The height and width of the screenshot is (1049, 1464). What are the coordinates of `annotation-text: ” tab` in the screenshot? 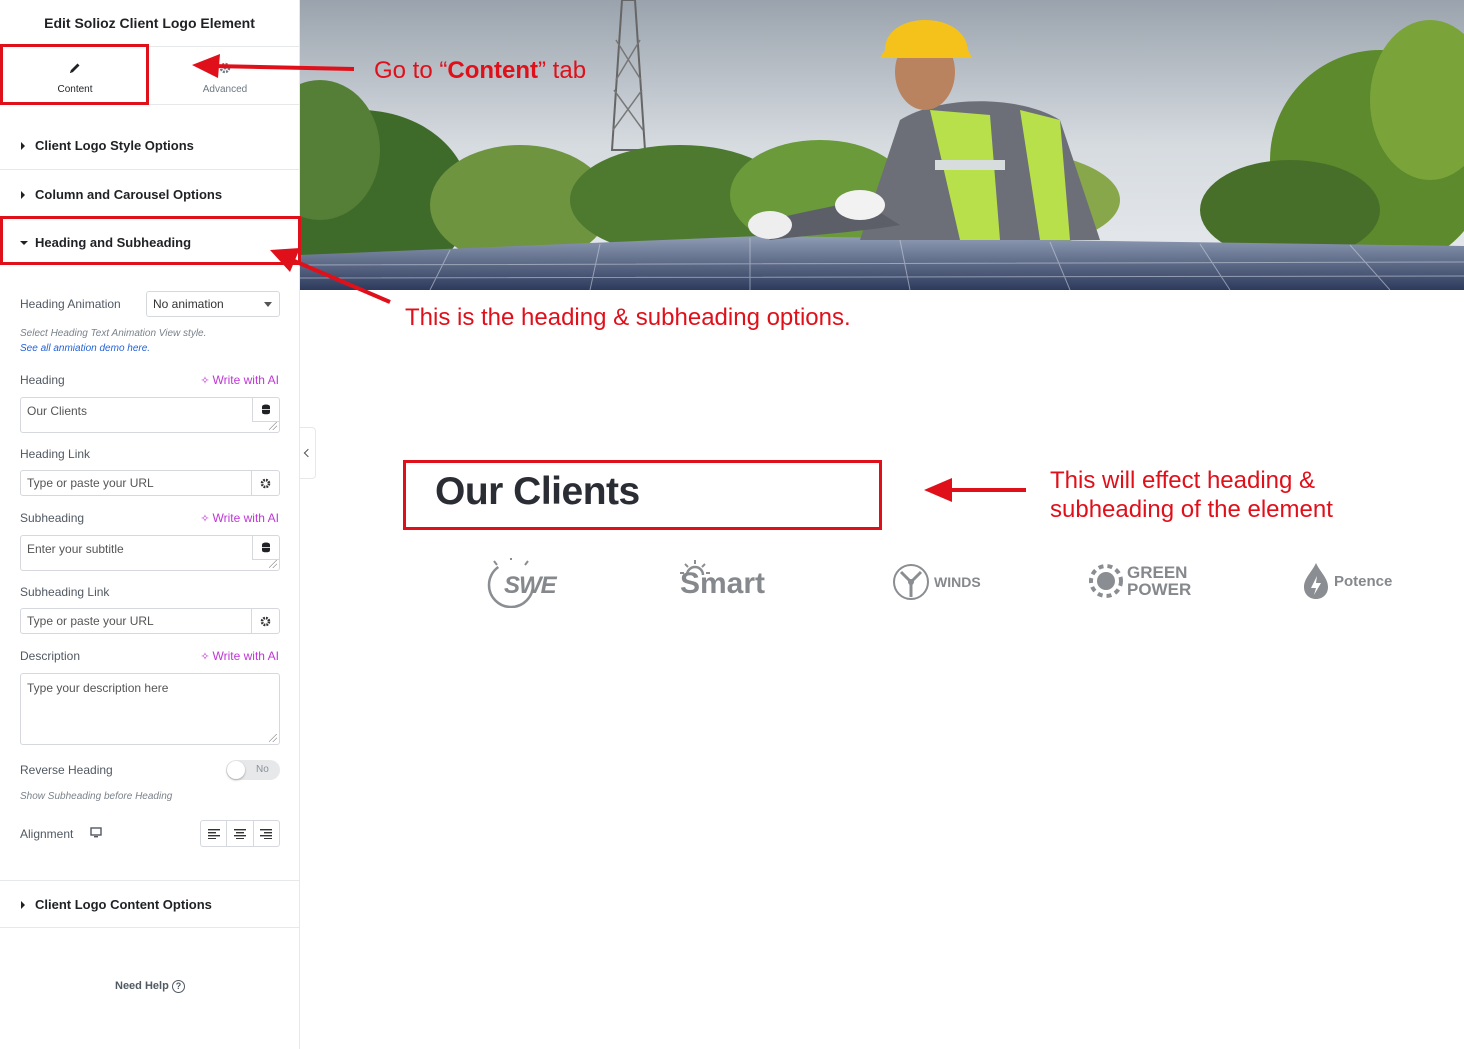 It's located at (562, 70).